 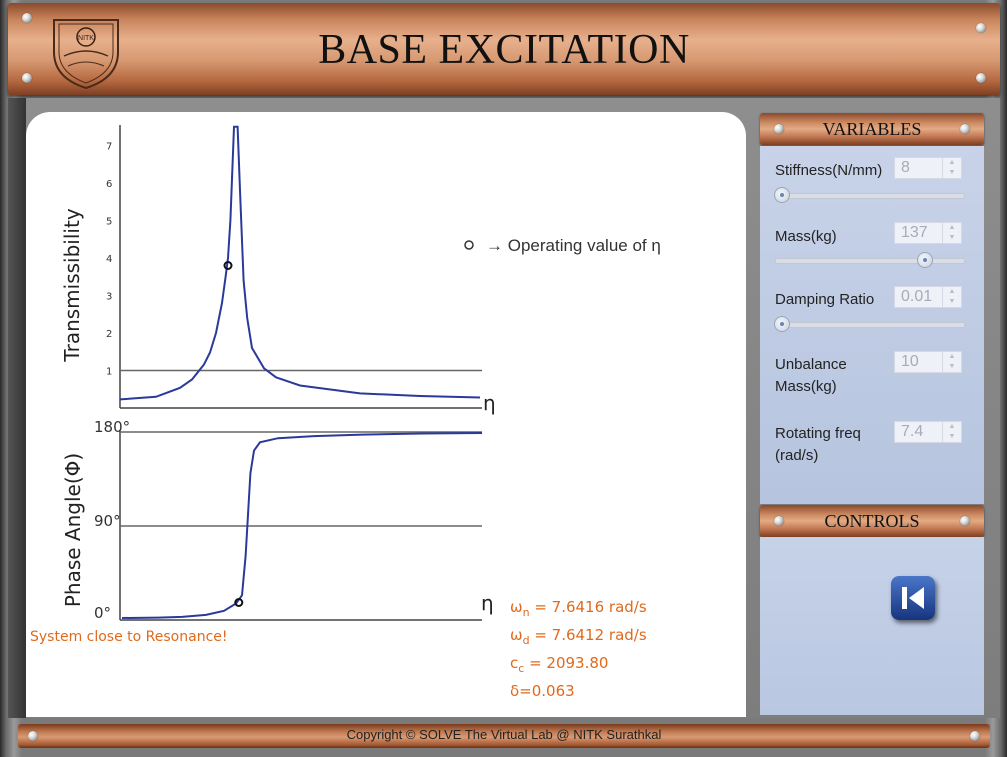 What do you see at coordinates (806, 236) in the screenshot?
I see `mass-label: Mass(kg)` at bounding box center [806, 236].